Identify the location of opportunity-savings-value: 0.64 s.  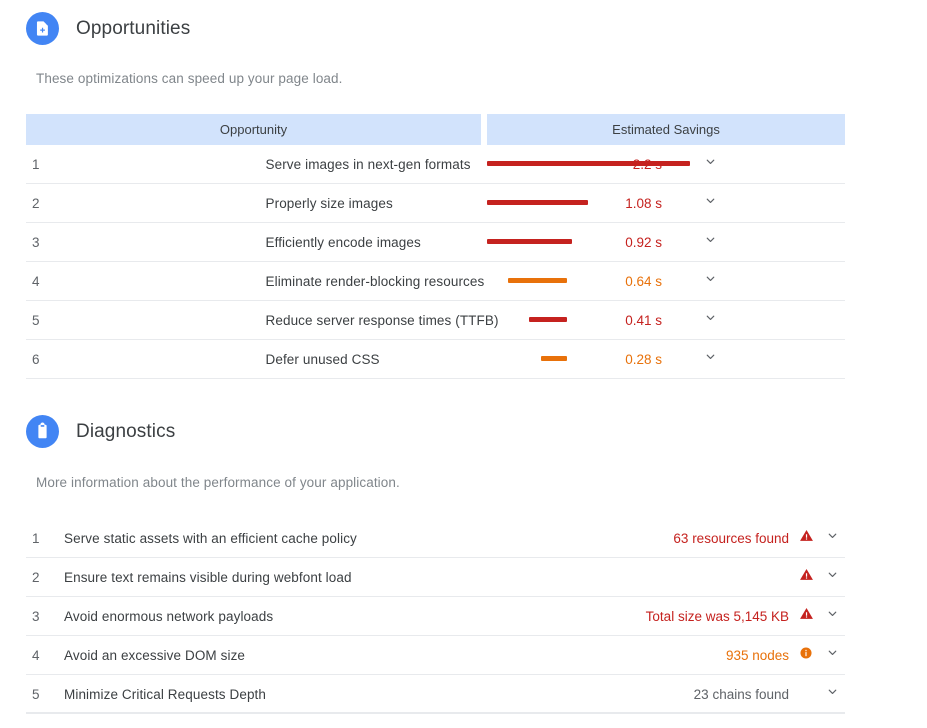
(643, 281).